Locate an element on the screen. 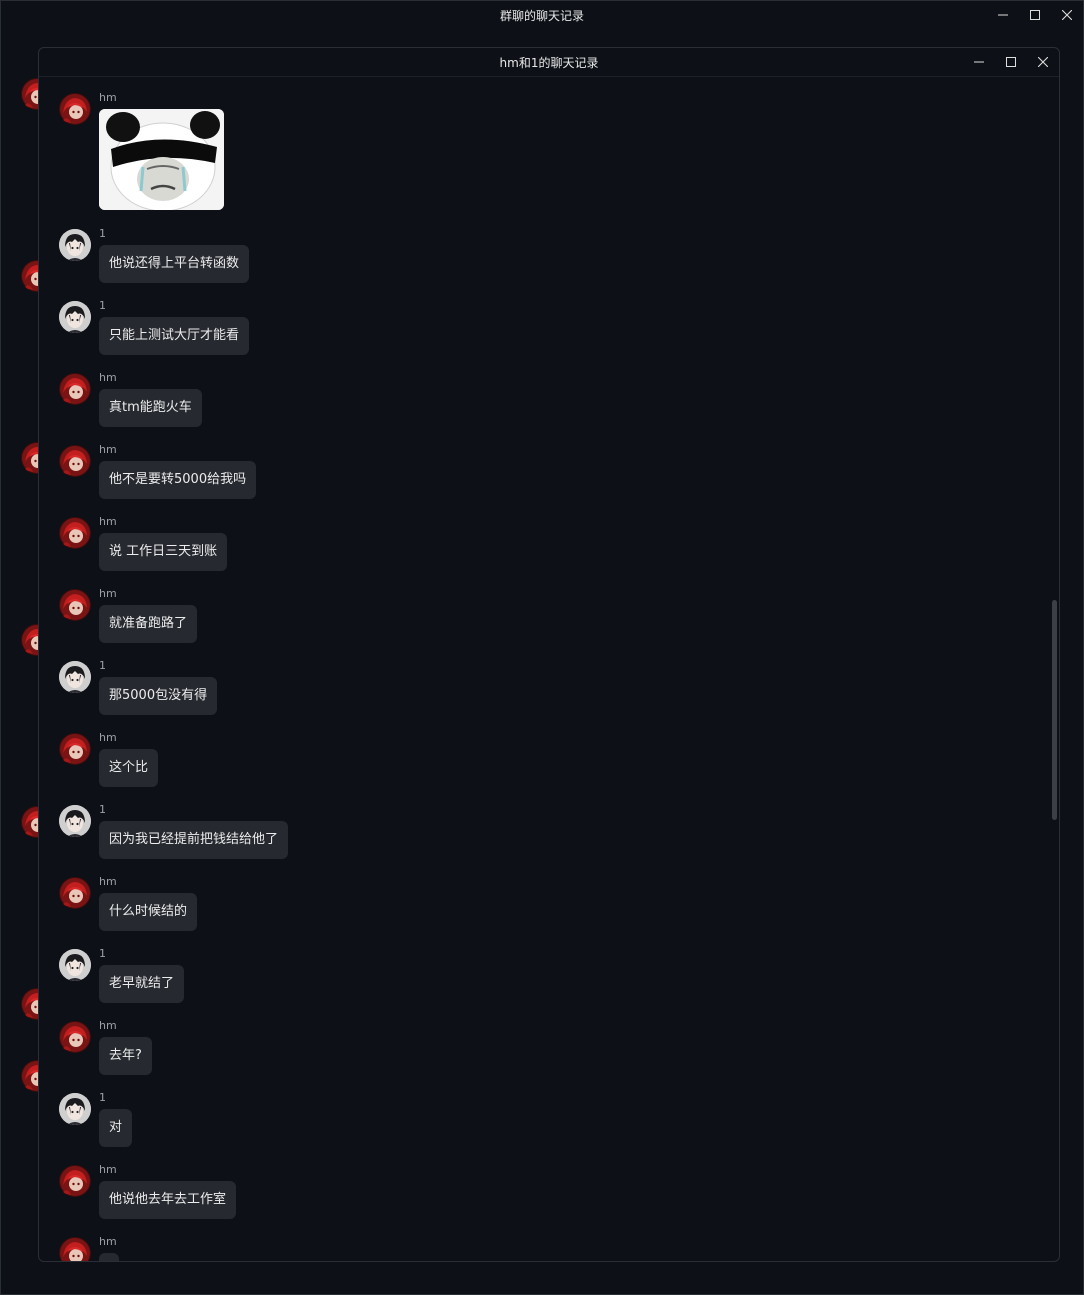 The width and height of the screenshot is (1084, 1295). message-bubble: 因为我已经提前把钱结给他了 is located at coordinates (194, 840).